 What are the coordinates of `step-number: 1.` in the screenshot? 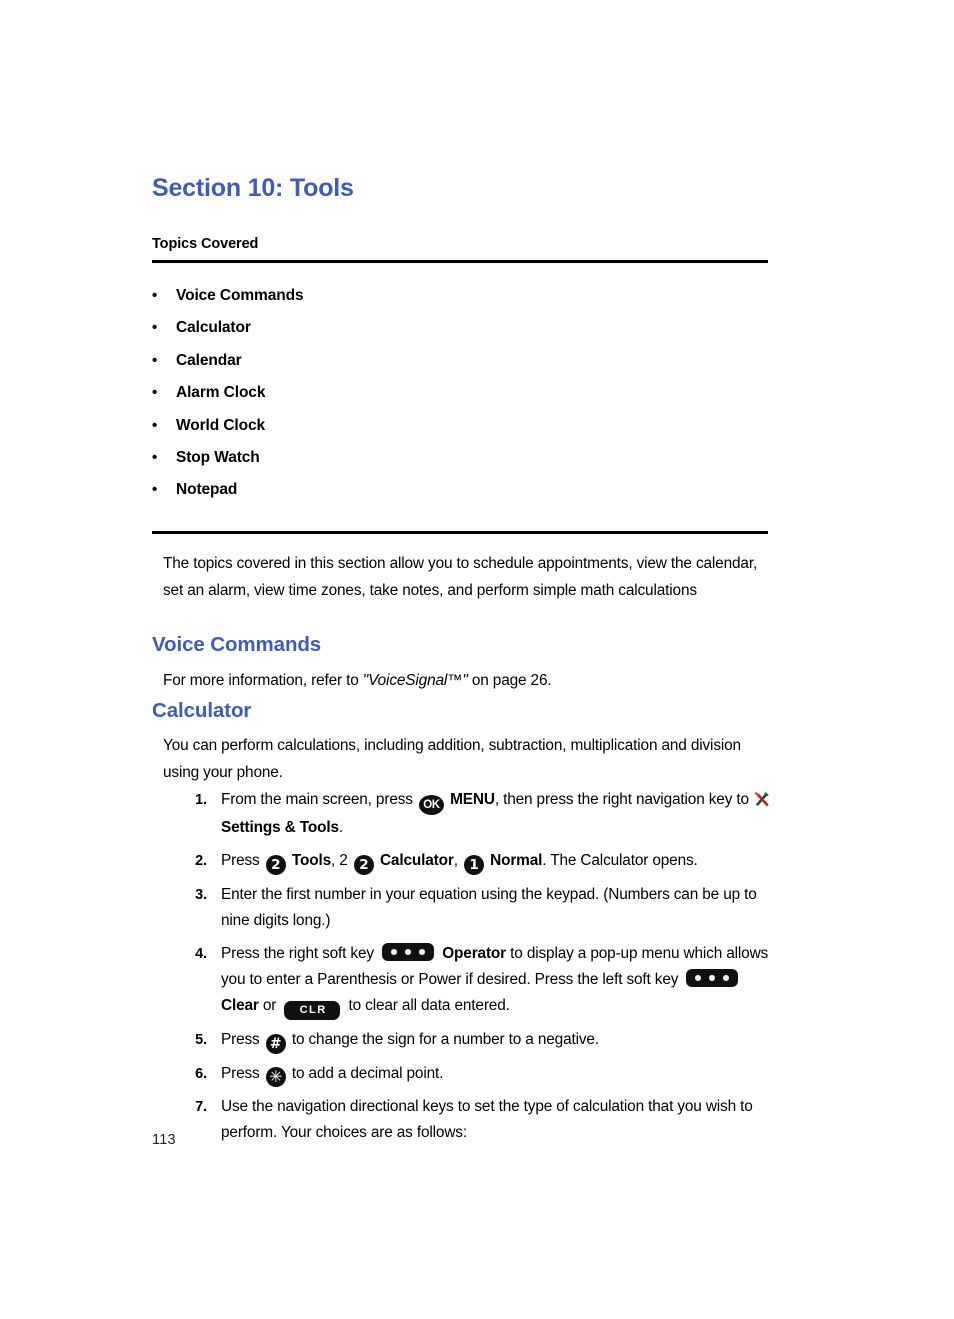 It's located at (201, 800).